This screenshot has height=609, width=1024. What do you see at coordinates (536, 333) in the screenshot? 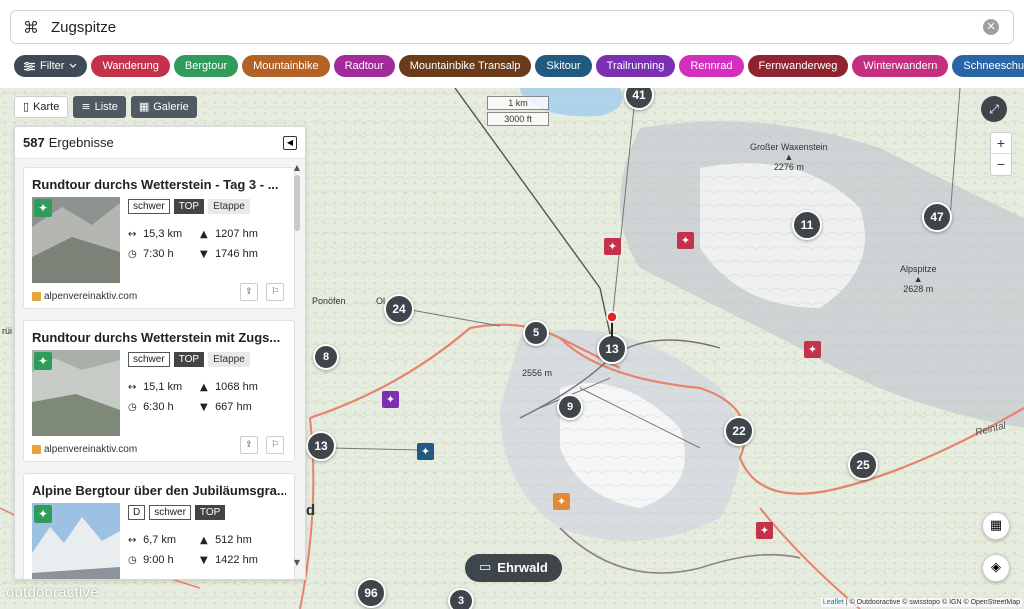
I see `cluster-marker: 5` at bounding box center [536, 333].